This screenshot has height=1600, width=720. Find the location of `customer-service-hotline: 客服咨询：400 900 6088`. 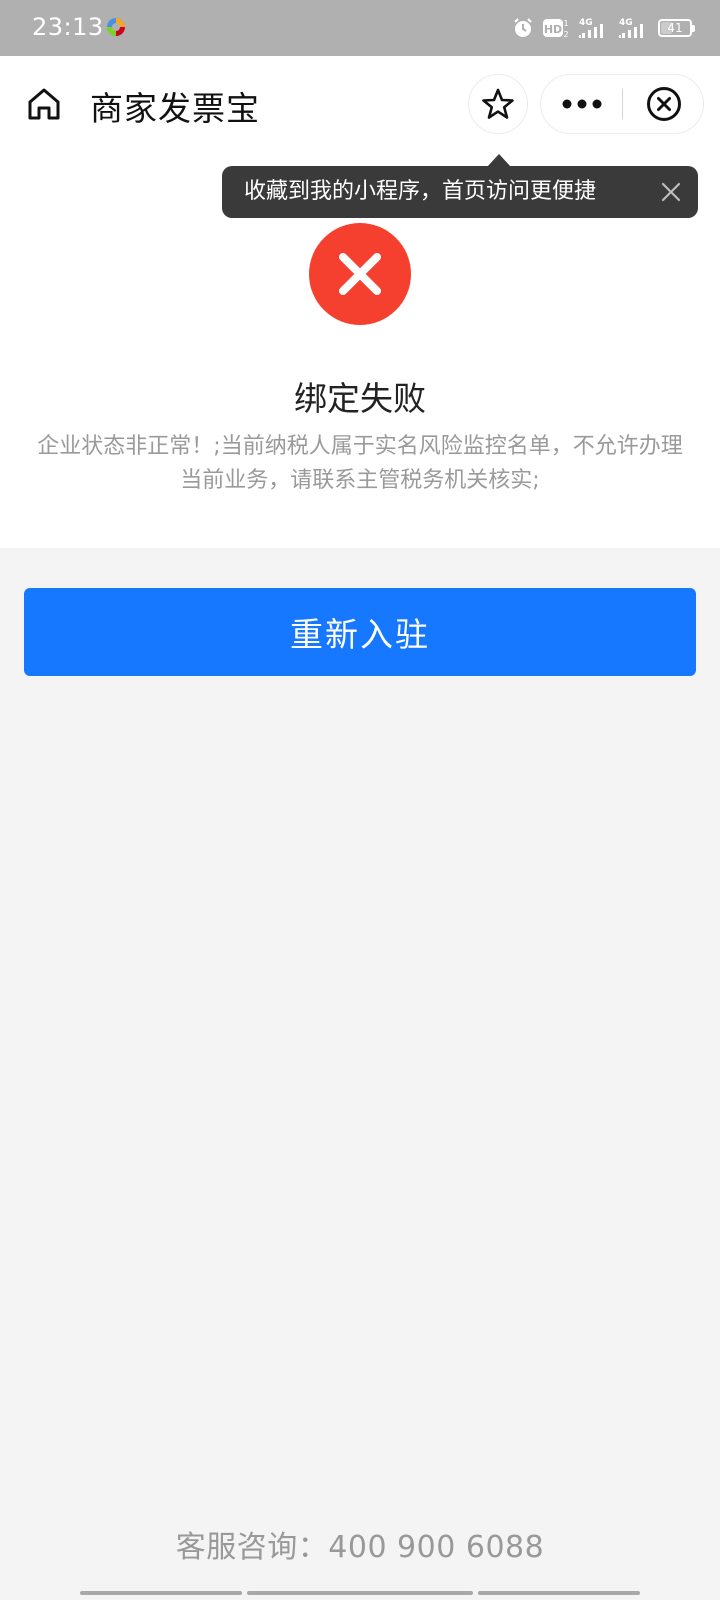

customer-service-hotline: 客服咨询：400 900 6088 is located at coordinates (360, 1547).